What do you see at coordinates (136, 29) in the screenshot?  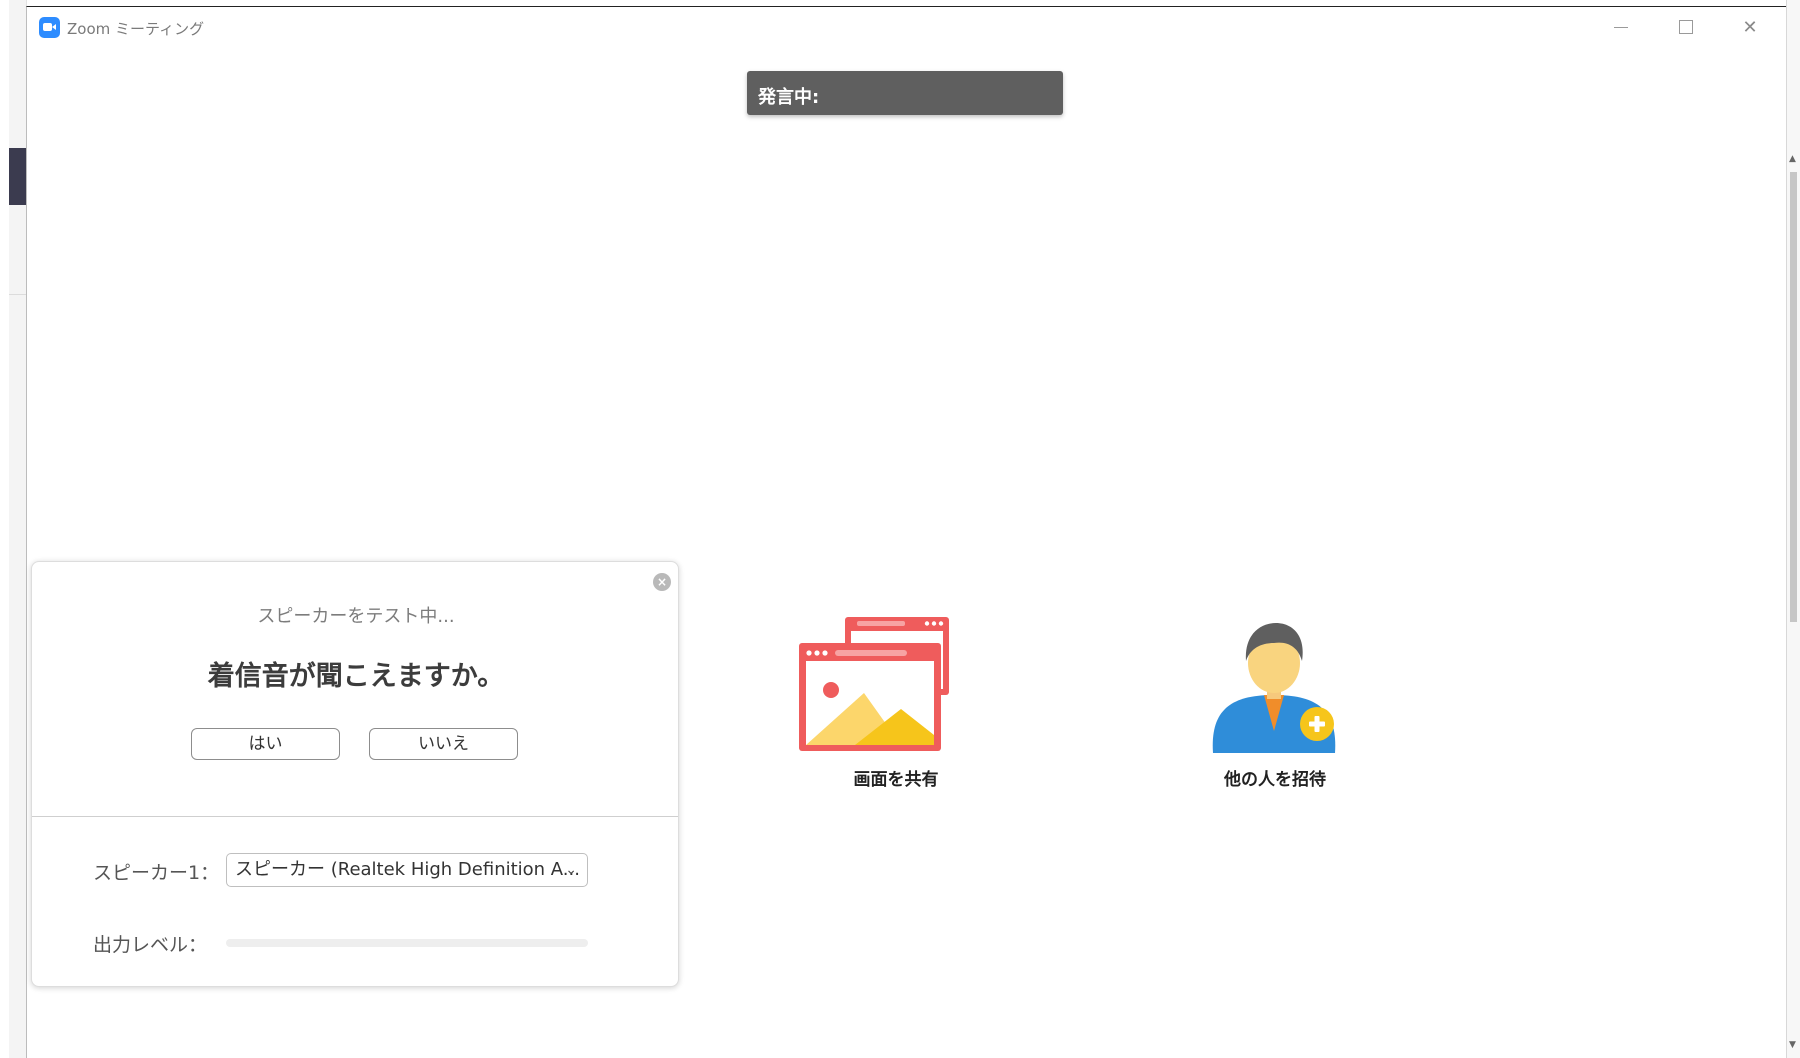 I see `window-title: Zoom ミーティング` at bounding box center [136, 29].